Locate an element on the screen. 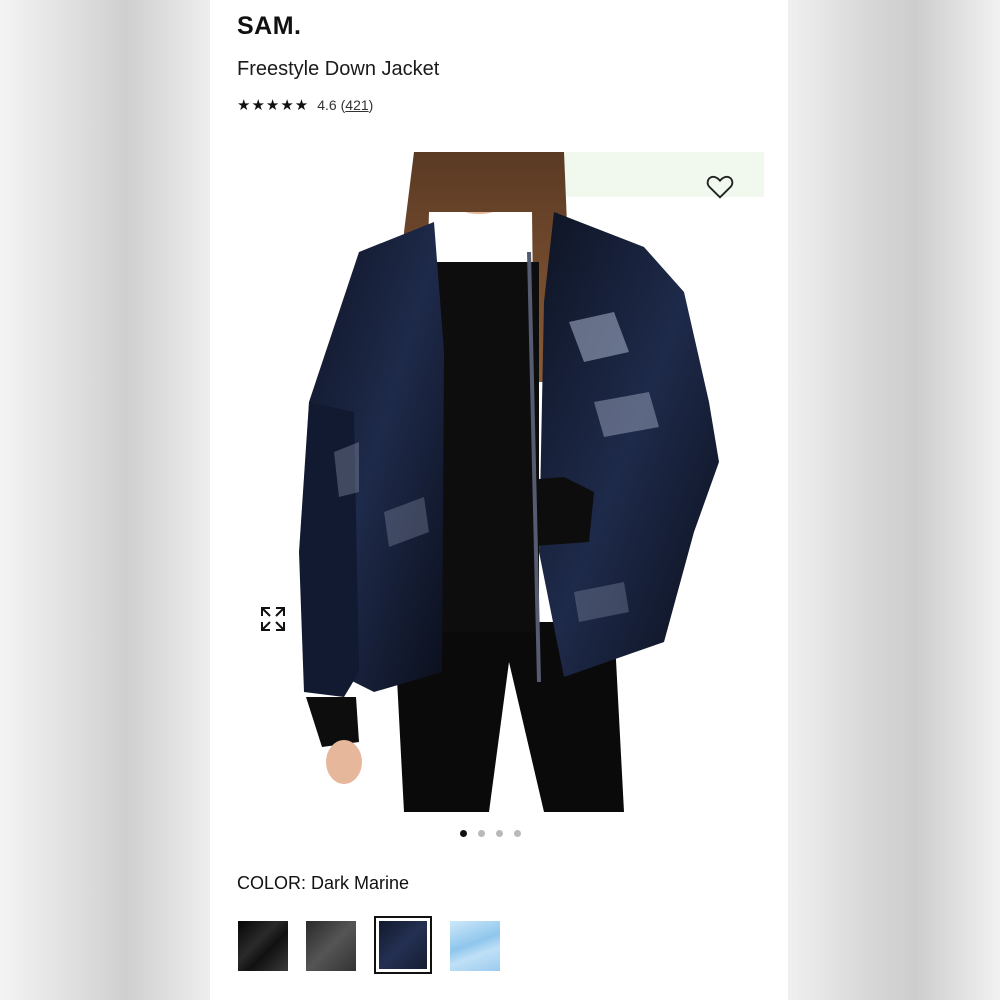 This screenshot has width=1000, height=1000. swatch-light-blue is located at coordinates (475, 946).